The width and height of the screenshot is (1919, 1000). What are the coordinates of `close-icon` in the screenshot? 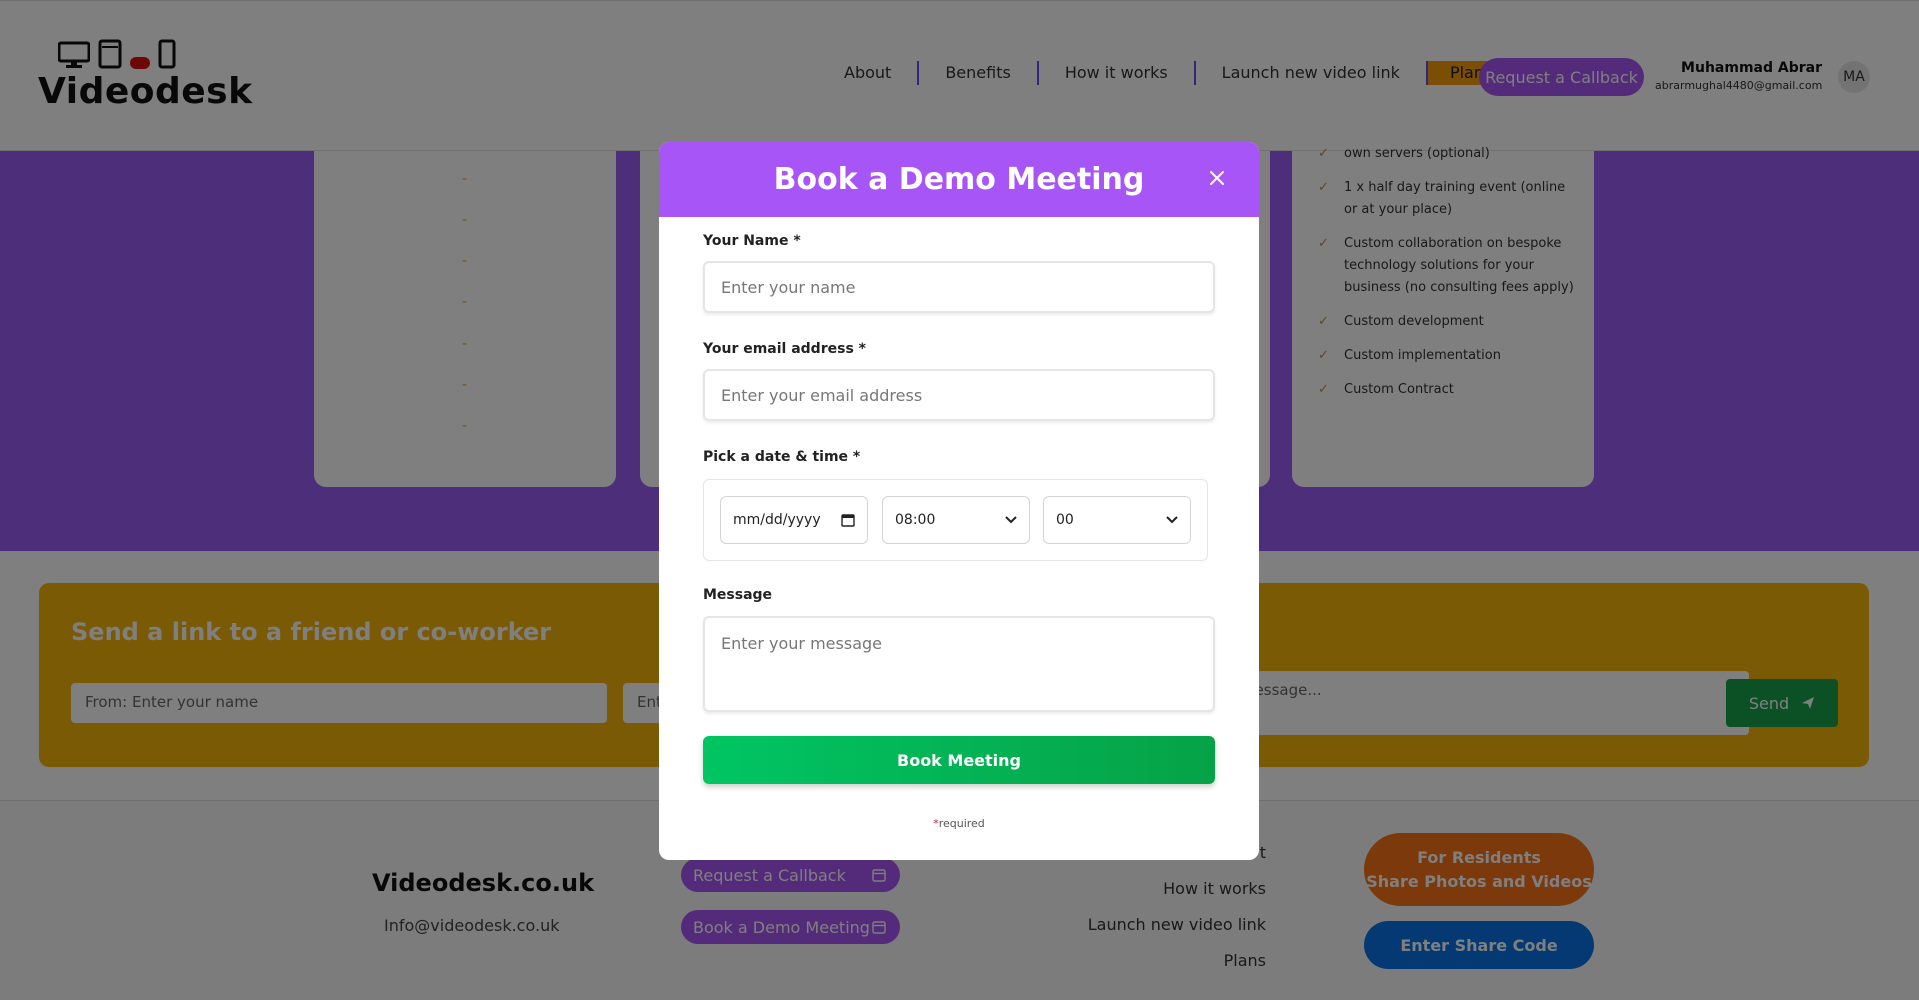 It's located at (1217, 178).